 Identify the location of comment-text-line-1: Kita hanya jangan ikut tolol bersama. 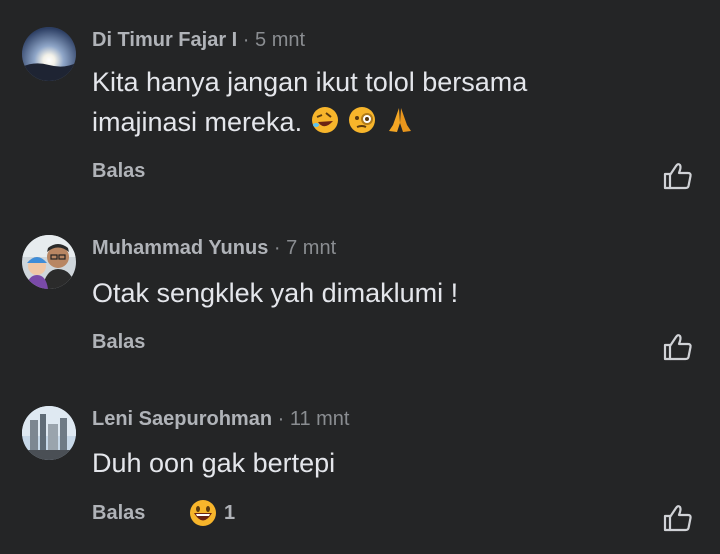
(310, 82).